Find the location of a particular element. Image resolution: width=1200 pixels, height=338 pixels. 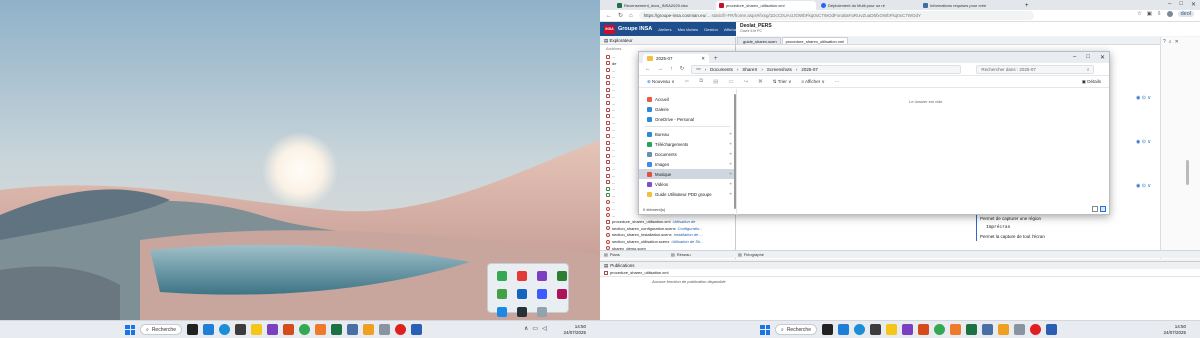

copy-icon: ⧉ is located at coordinates (701, 81).